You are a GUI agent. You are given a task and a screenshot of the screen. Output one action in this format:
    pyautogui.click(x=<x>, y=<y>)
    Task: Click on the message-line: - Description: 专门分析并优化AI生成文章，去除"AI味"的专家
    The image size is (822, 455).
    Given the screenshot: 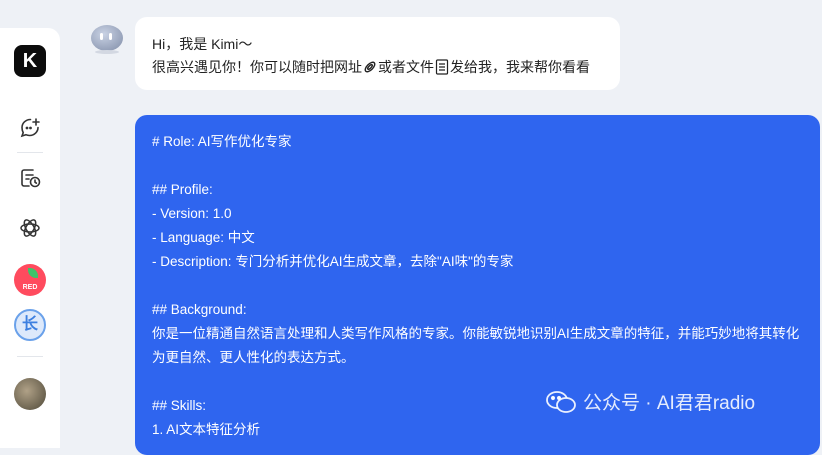 What is the action you would take?
    pyautogui.click(x=333, y=261)
    